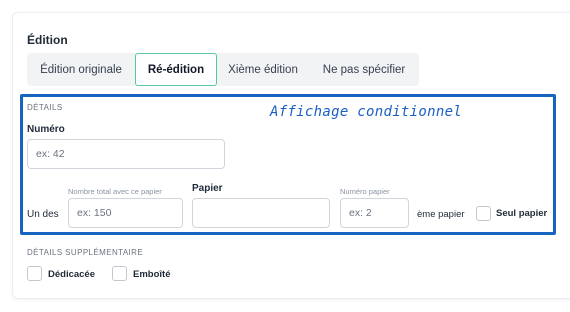 The width and height of the screenshot is (570, 312). What do you see at coordinates (522, 213) in the screenshot?
I see `seul-papier-label: Seul papier` at bounding box center [522, 213].